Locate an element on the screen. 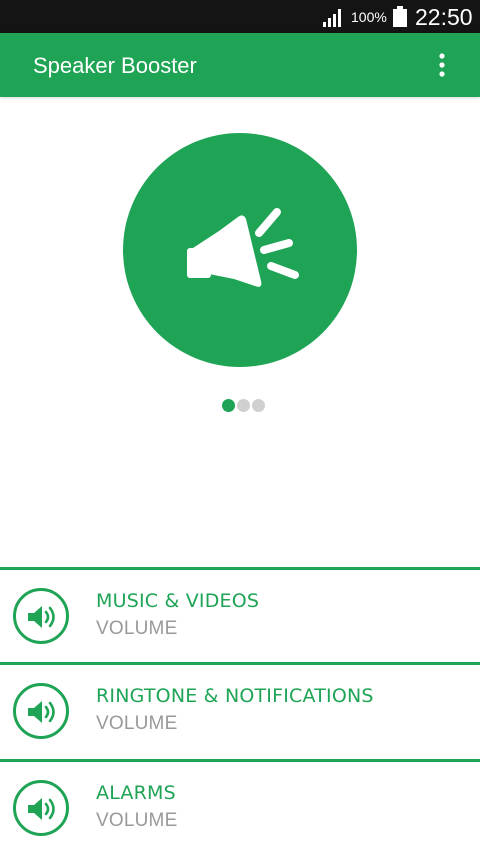 This screenshot has height=854, width=480. battery-percent: 100% is located at coordinates (369, 17).